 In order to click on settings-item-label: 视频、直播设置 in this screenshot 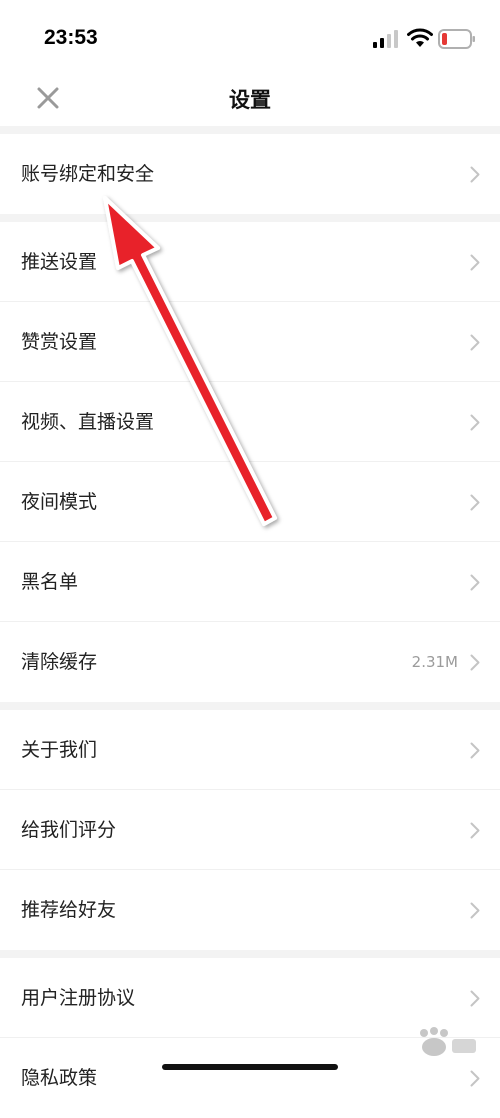, I will do `click(88, 422)`.